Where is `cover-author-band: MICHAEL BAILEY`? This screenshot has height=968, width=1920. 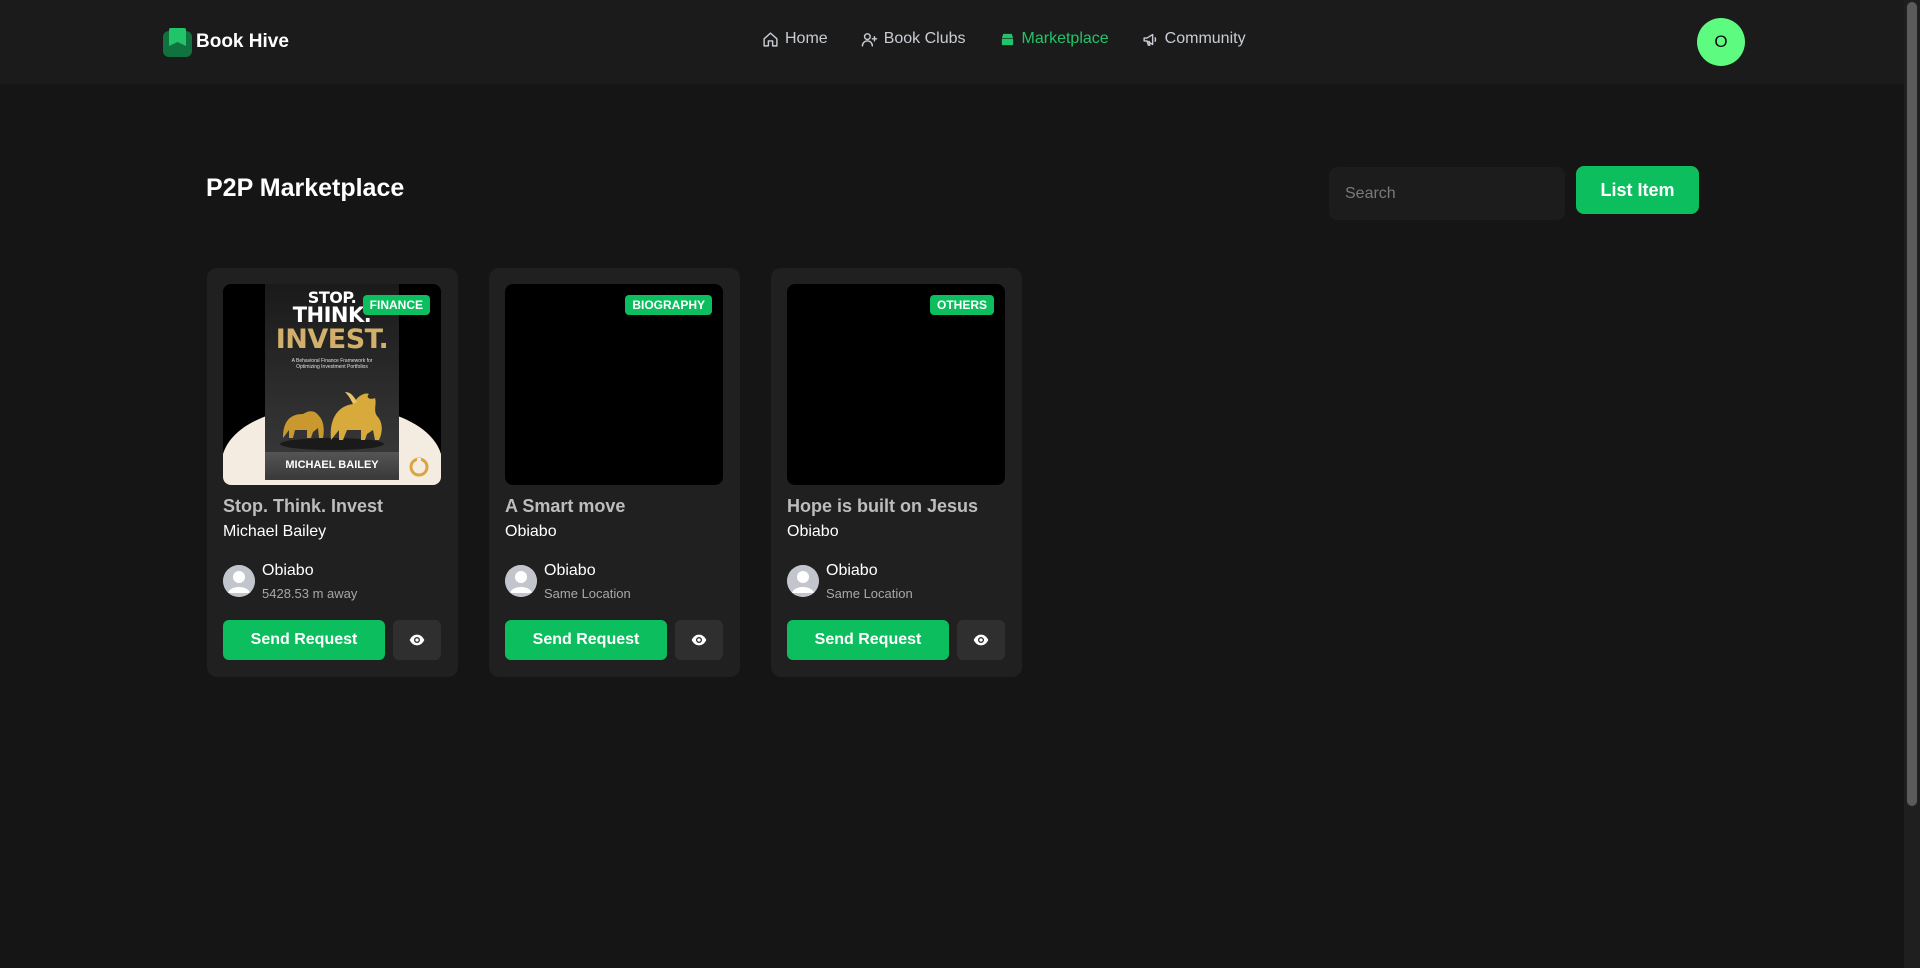
cover-author-band: MICHAEL BAILEY is located at coordinates (332, 465).